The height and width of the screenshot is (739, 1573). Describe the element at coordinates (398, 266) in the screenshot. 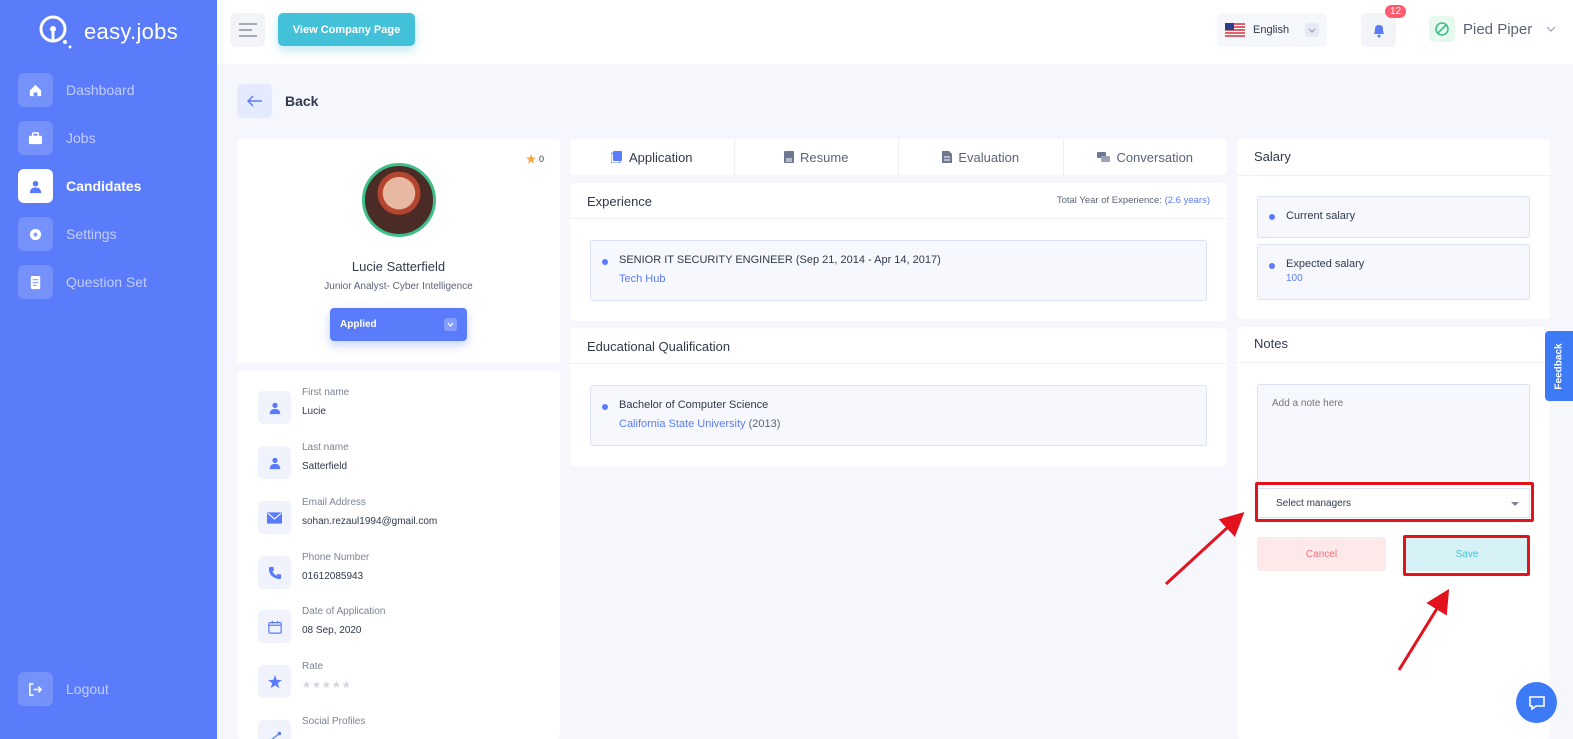

I see `candidate-name: Lucie Satterfield` at that location.